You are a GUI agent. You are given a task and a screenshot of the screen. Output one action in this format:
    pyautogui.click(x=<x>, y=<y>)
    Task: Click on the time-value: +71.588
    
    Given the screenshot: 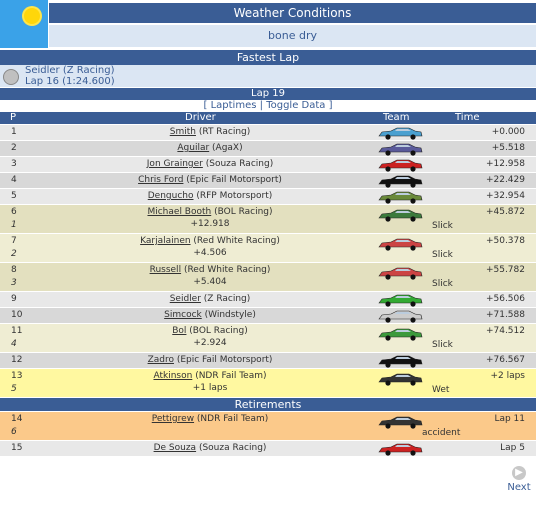 What is the action you would take?
    pyautogui.click(x=505, y=315)
    